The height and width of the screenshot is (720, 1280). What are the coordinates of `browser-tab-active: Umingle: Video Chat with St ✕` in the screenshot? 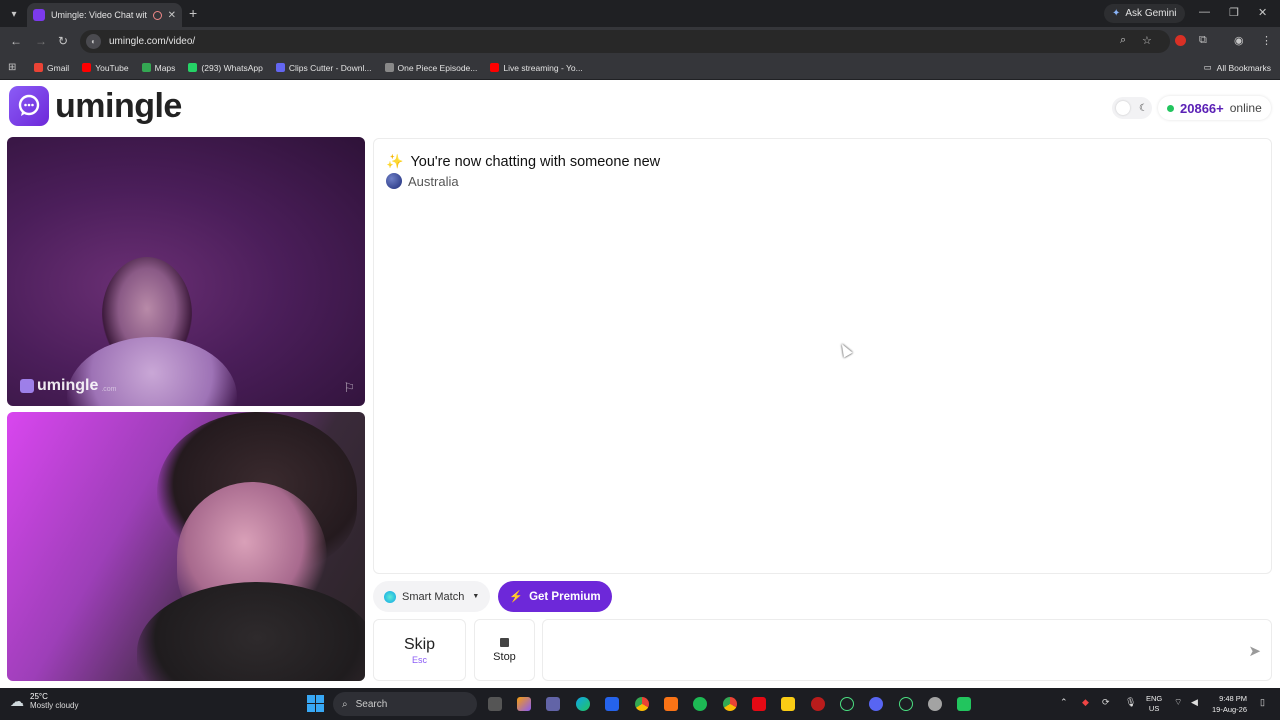 It's located at (104, 15).